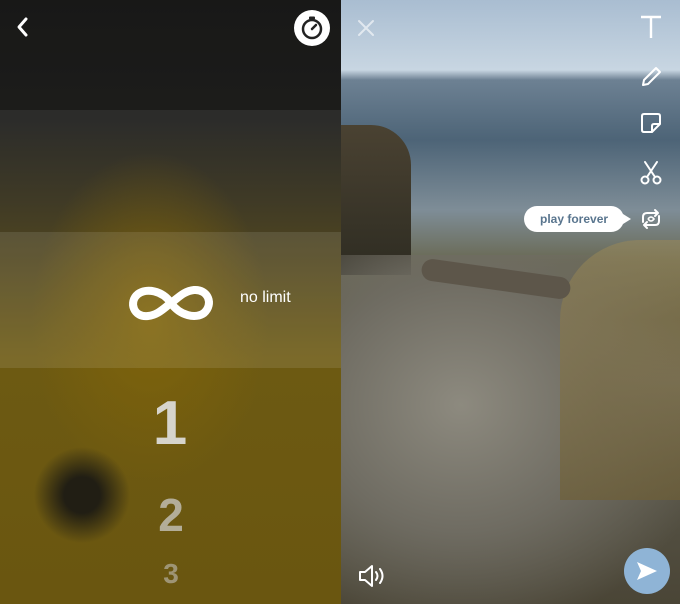  What do you see at coordinates (578, 219) in the screenshot?
I see `play-forever-tooltip: play forever` at bounding box center [578, 219].